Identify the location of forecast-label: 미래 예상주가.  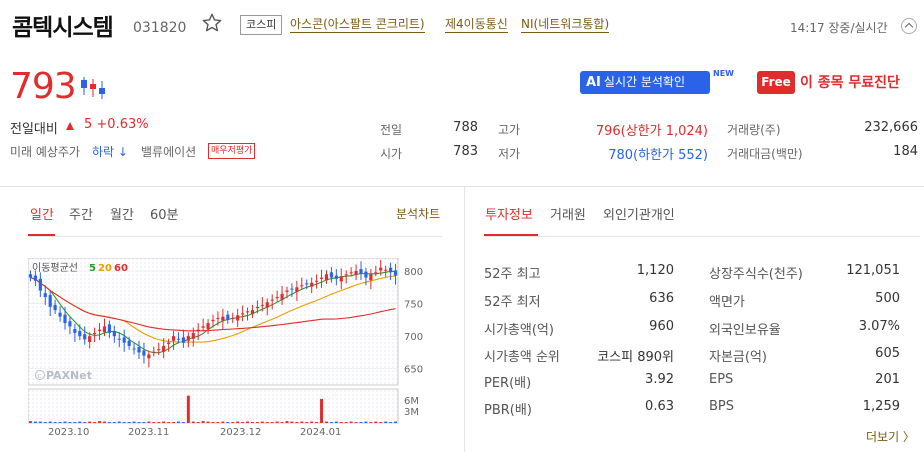
(45, 152).